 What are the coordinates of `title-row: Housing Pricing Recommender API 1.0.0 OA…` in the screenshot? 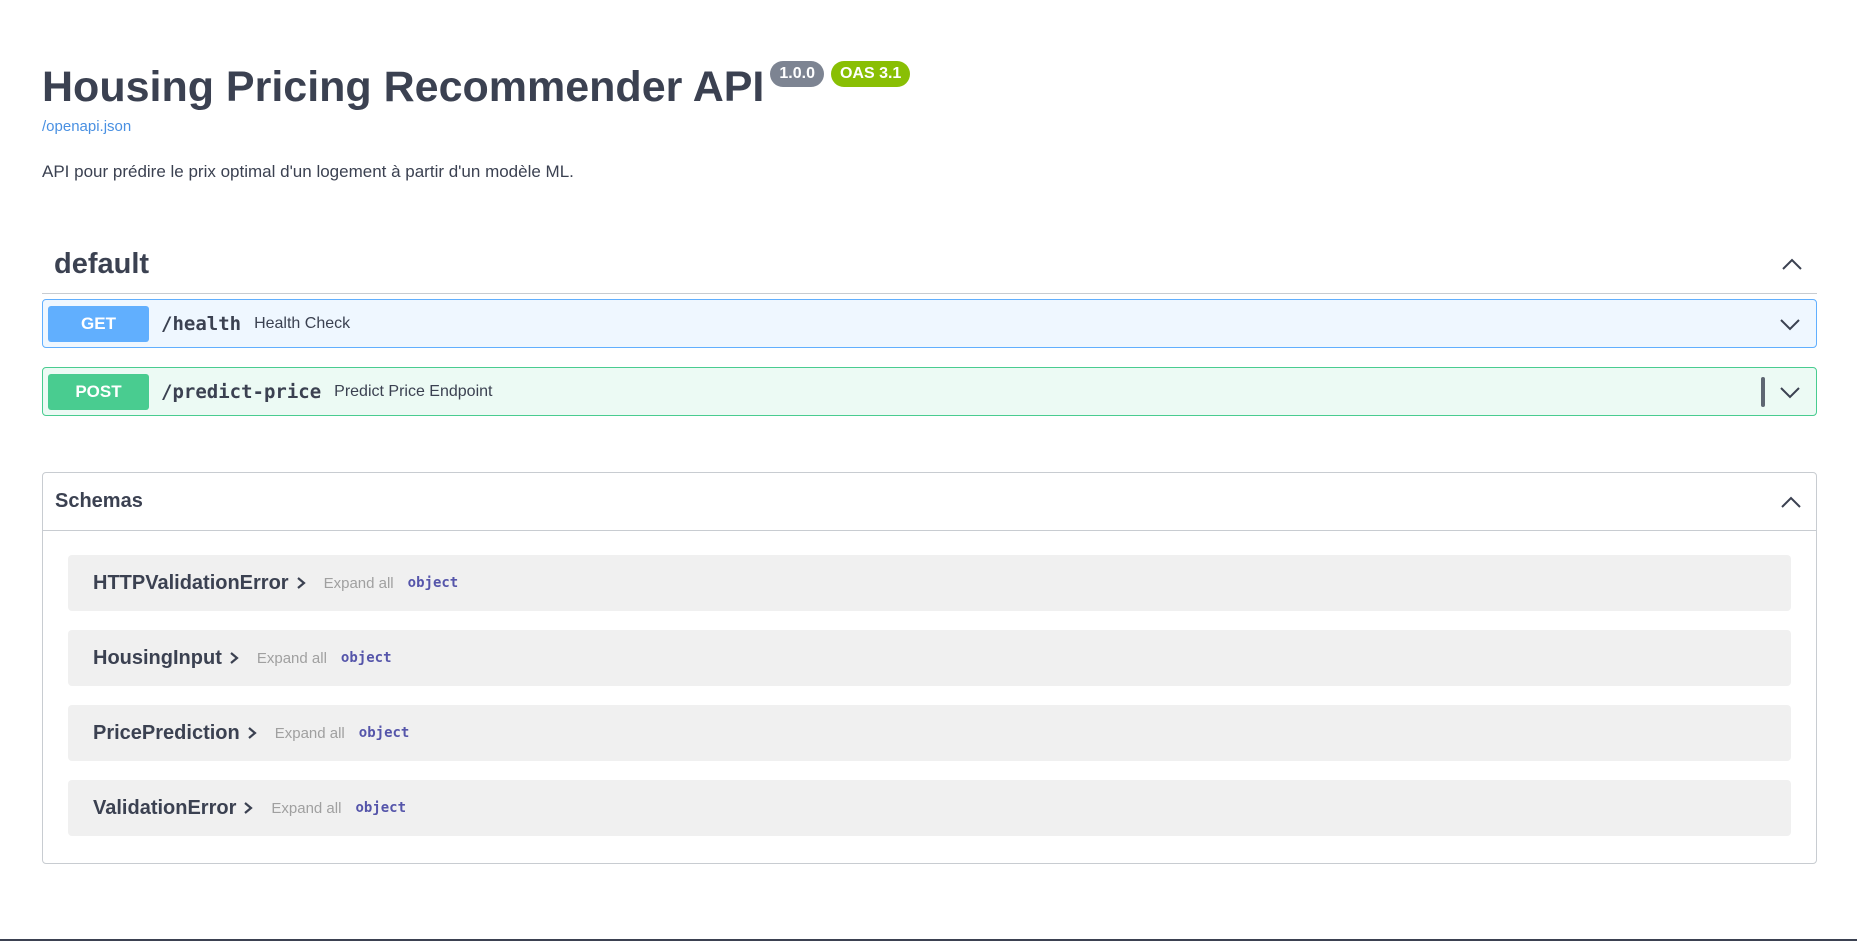 It's located at (929, 87).